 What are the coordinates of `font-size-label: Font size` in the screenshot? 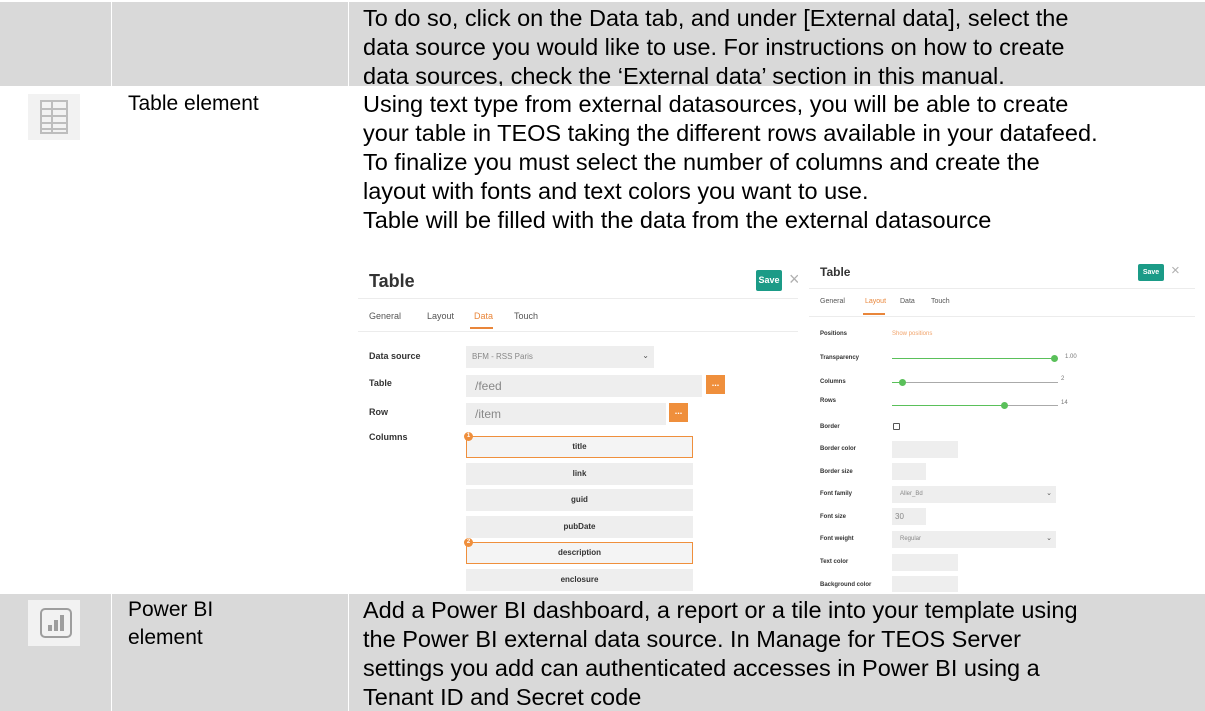 It's located at (833, 517).